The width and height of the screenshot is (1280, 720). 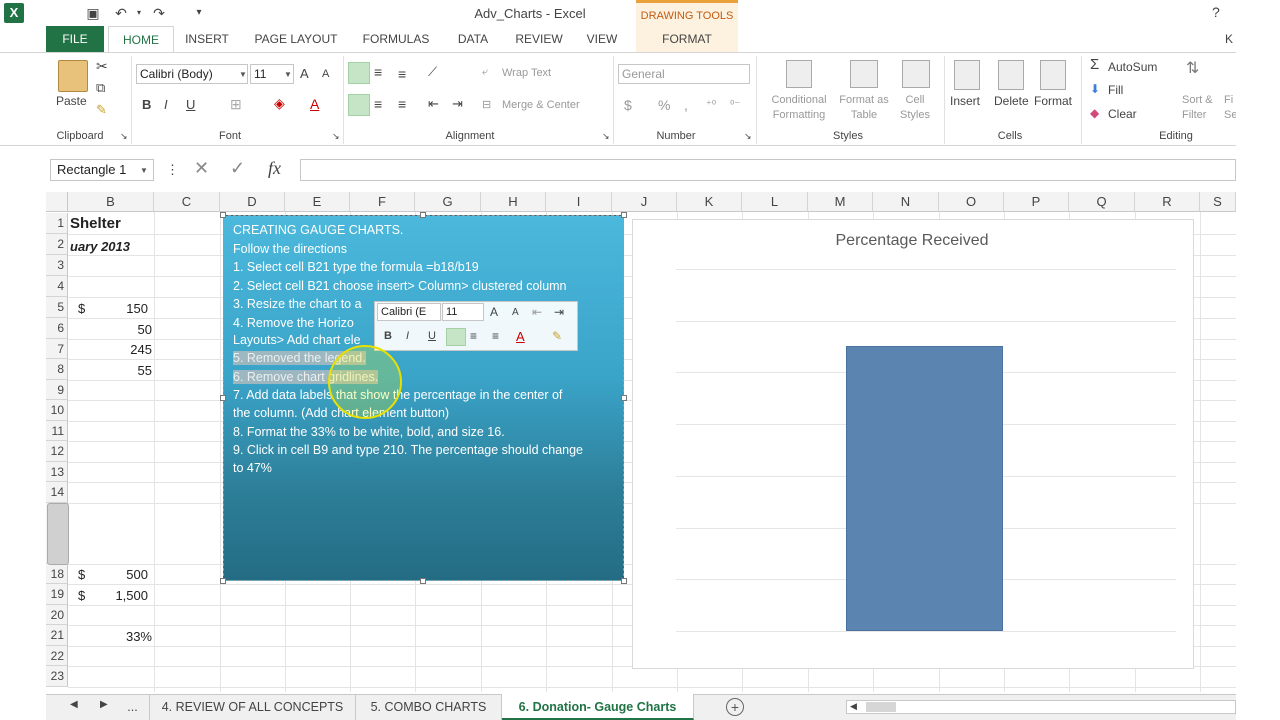 What do you see at coordinates (388, 336) in the screenshot?
I see `mini-bold-button: B` at bounding box center [388, 336].